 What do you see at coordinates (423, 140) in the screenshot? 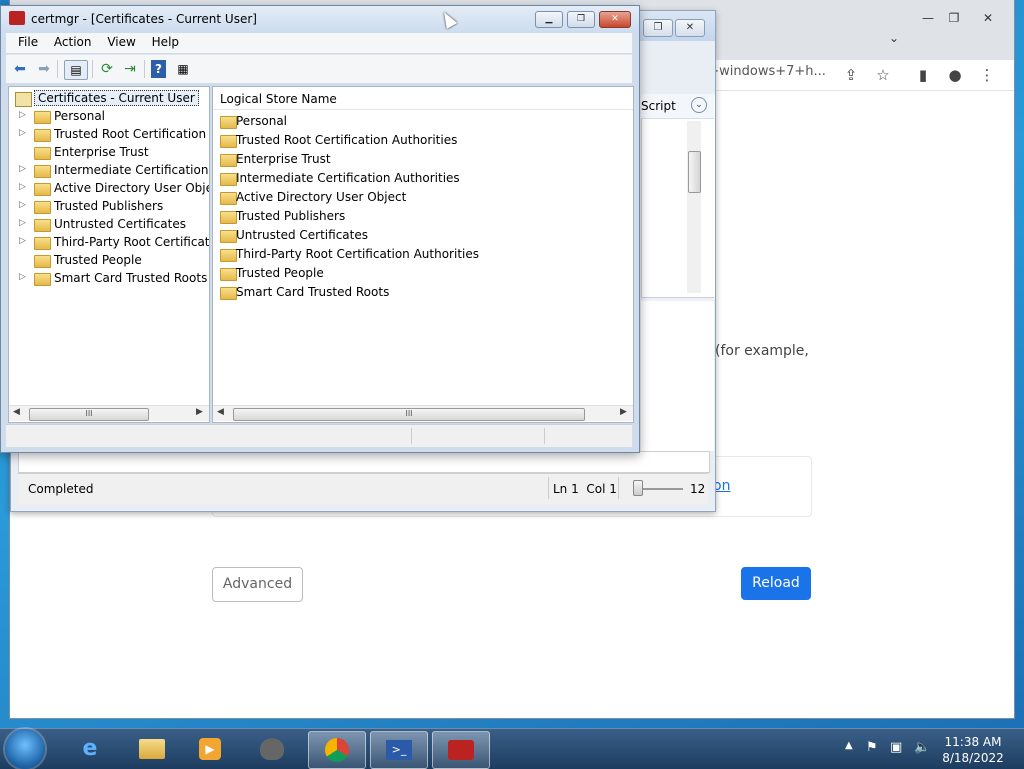
I see `list-item: Trusted Root Certification Authorities` at bounding box center [423, 140].